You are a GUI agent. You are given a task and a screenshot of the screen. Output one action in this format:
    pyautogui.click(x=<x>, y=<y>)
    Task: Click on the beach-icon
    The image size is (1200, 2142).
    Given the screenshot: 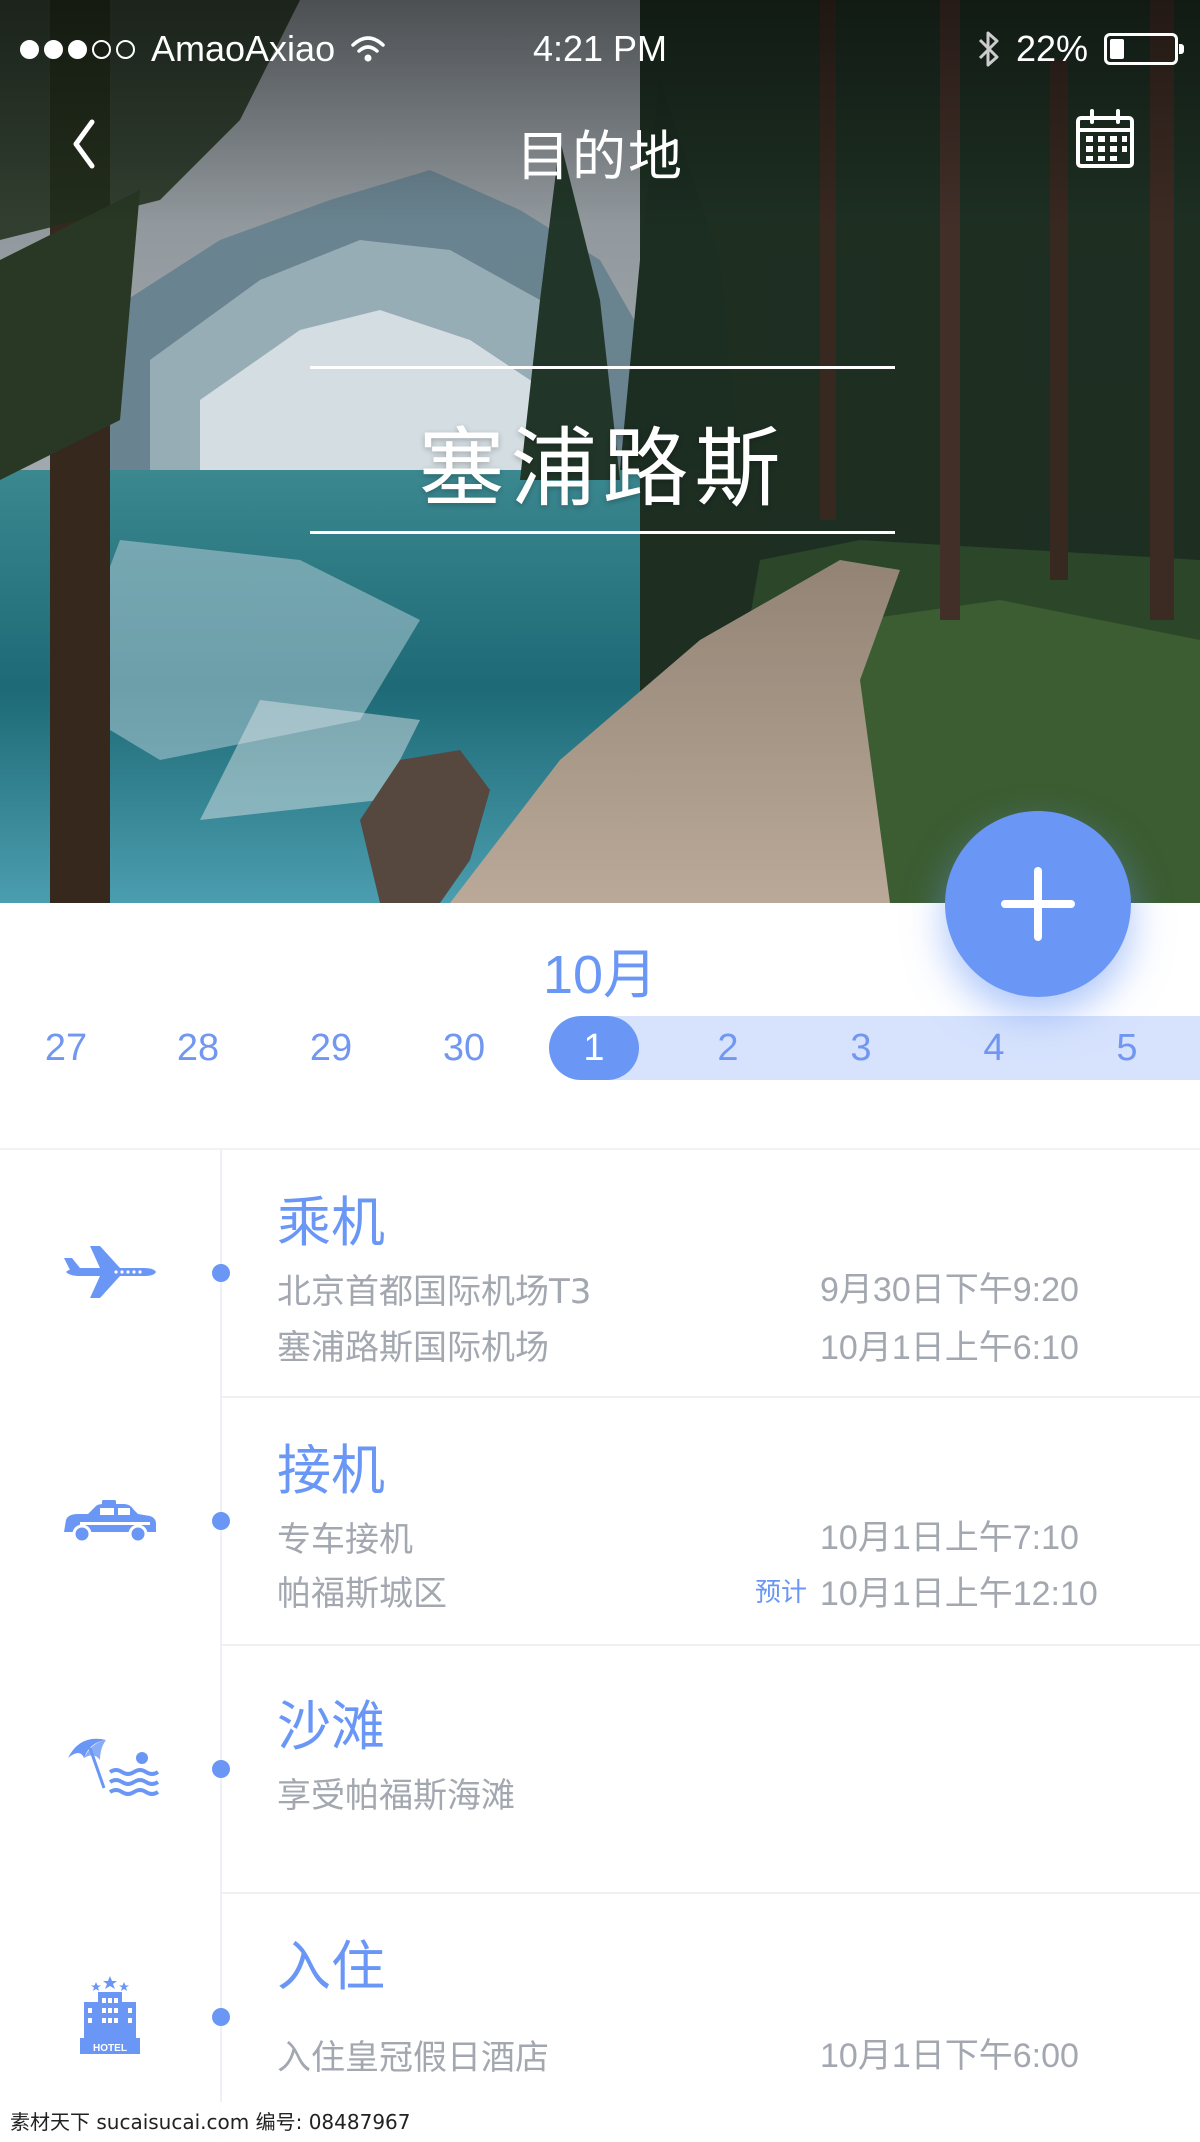 What is the action you would take?
    pyautogui.click(x=114, y=1767)
    